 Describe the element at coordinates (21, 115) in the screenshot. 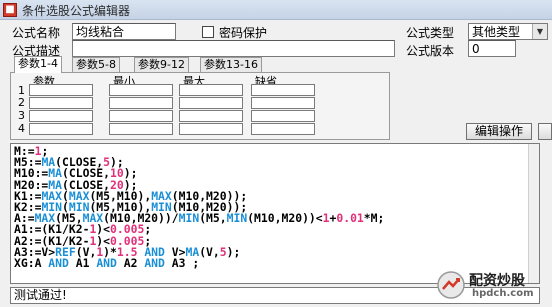

I see `row-number: 3` at that location.